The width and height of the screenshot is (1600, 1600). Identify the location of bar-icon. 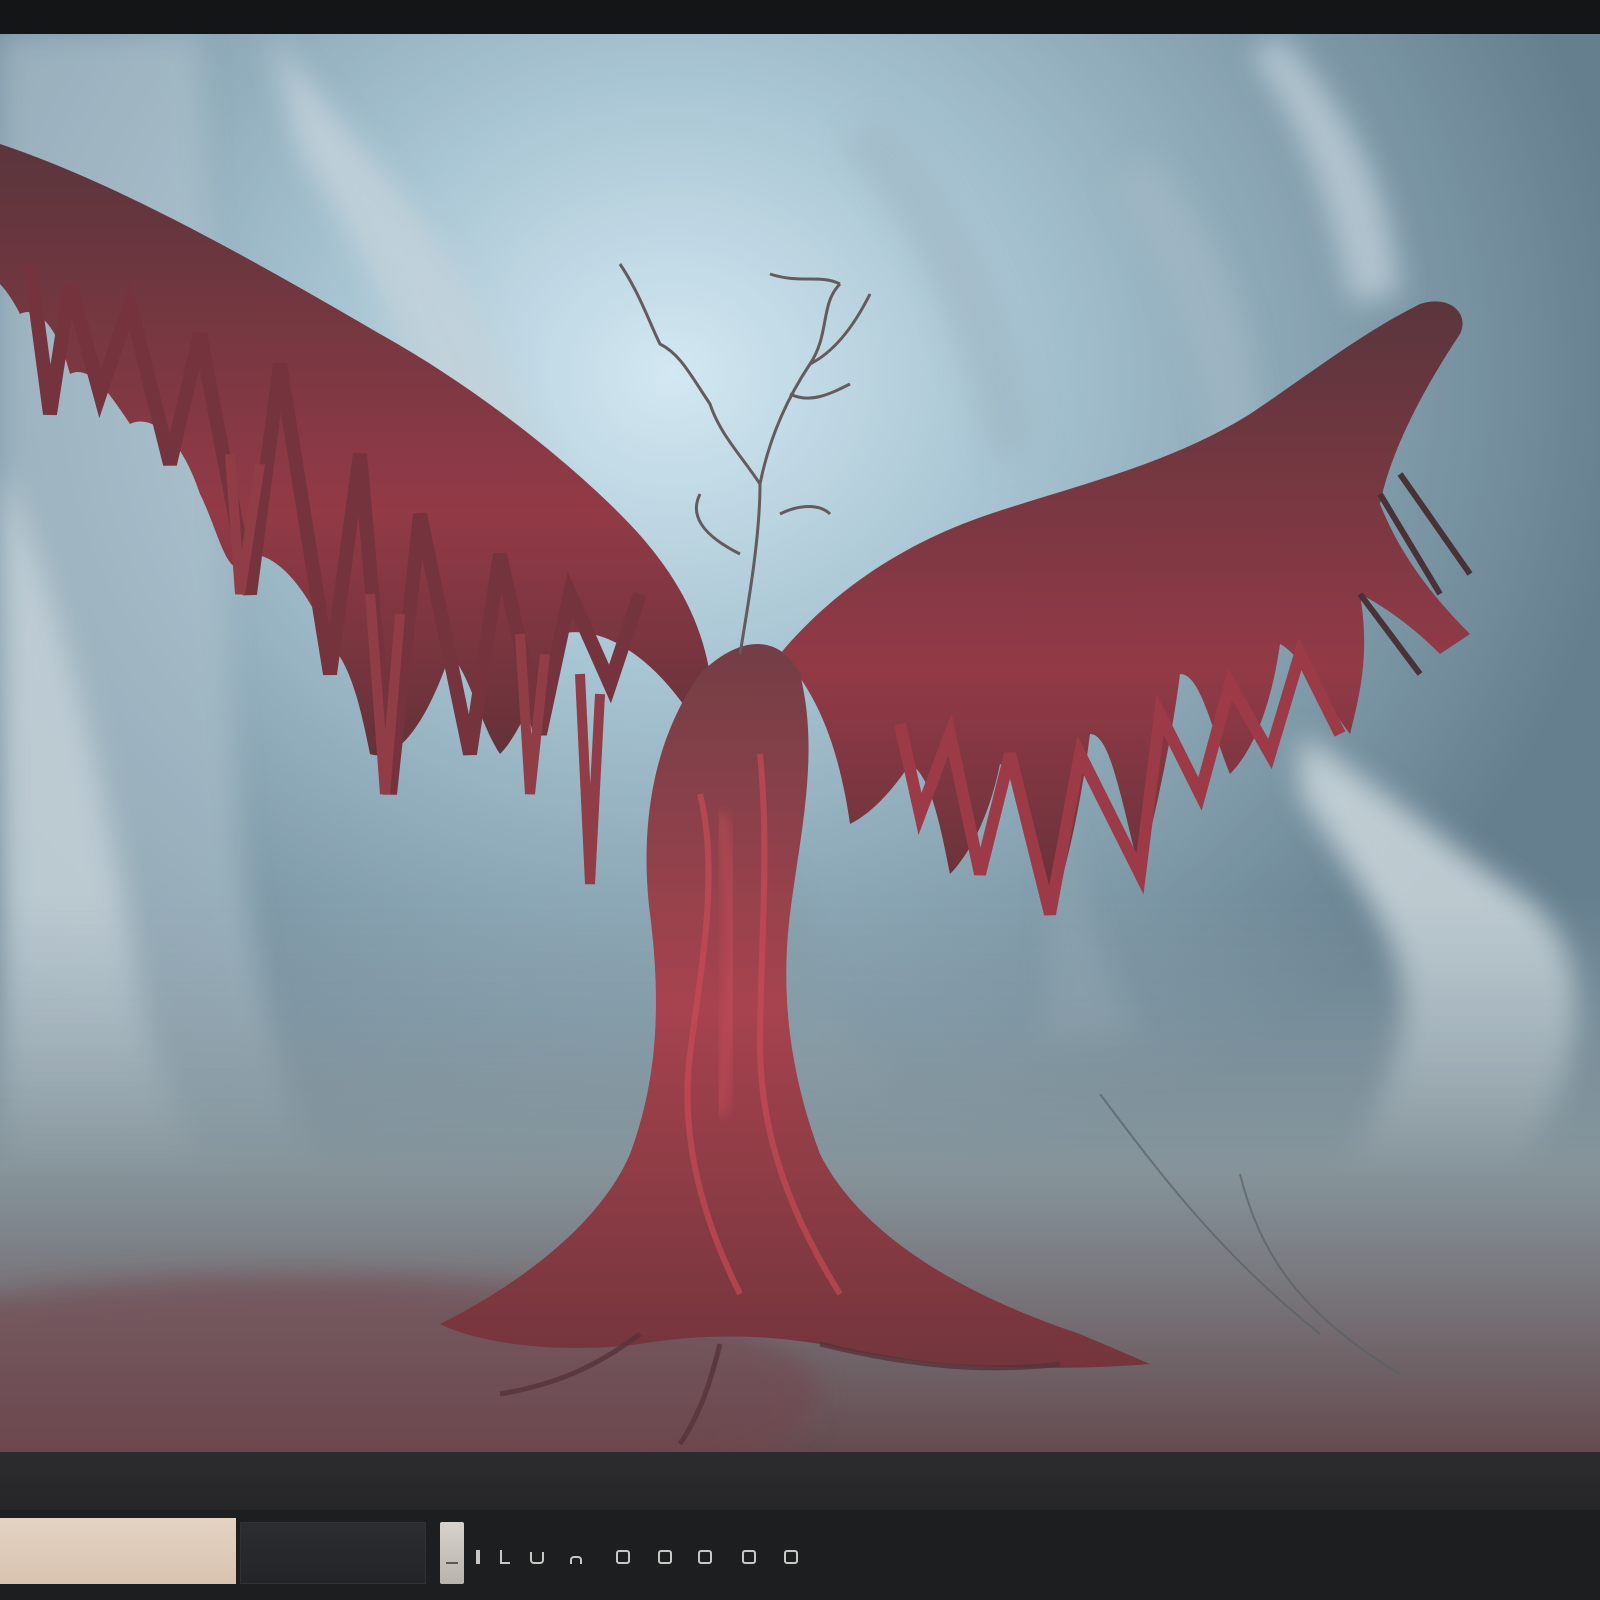
(478, 1557).